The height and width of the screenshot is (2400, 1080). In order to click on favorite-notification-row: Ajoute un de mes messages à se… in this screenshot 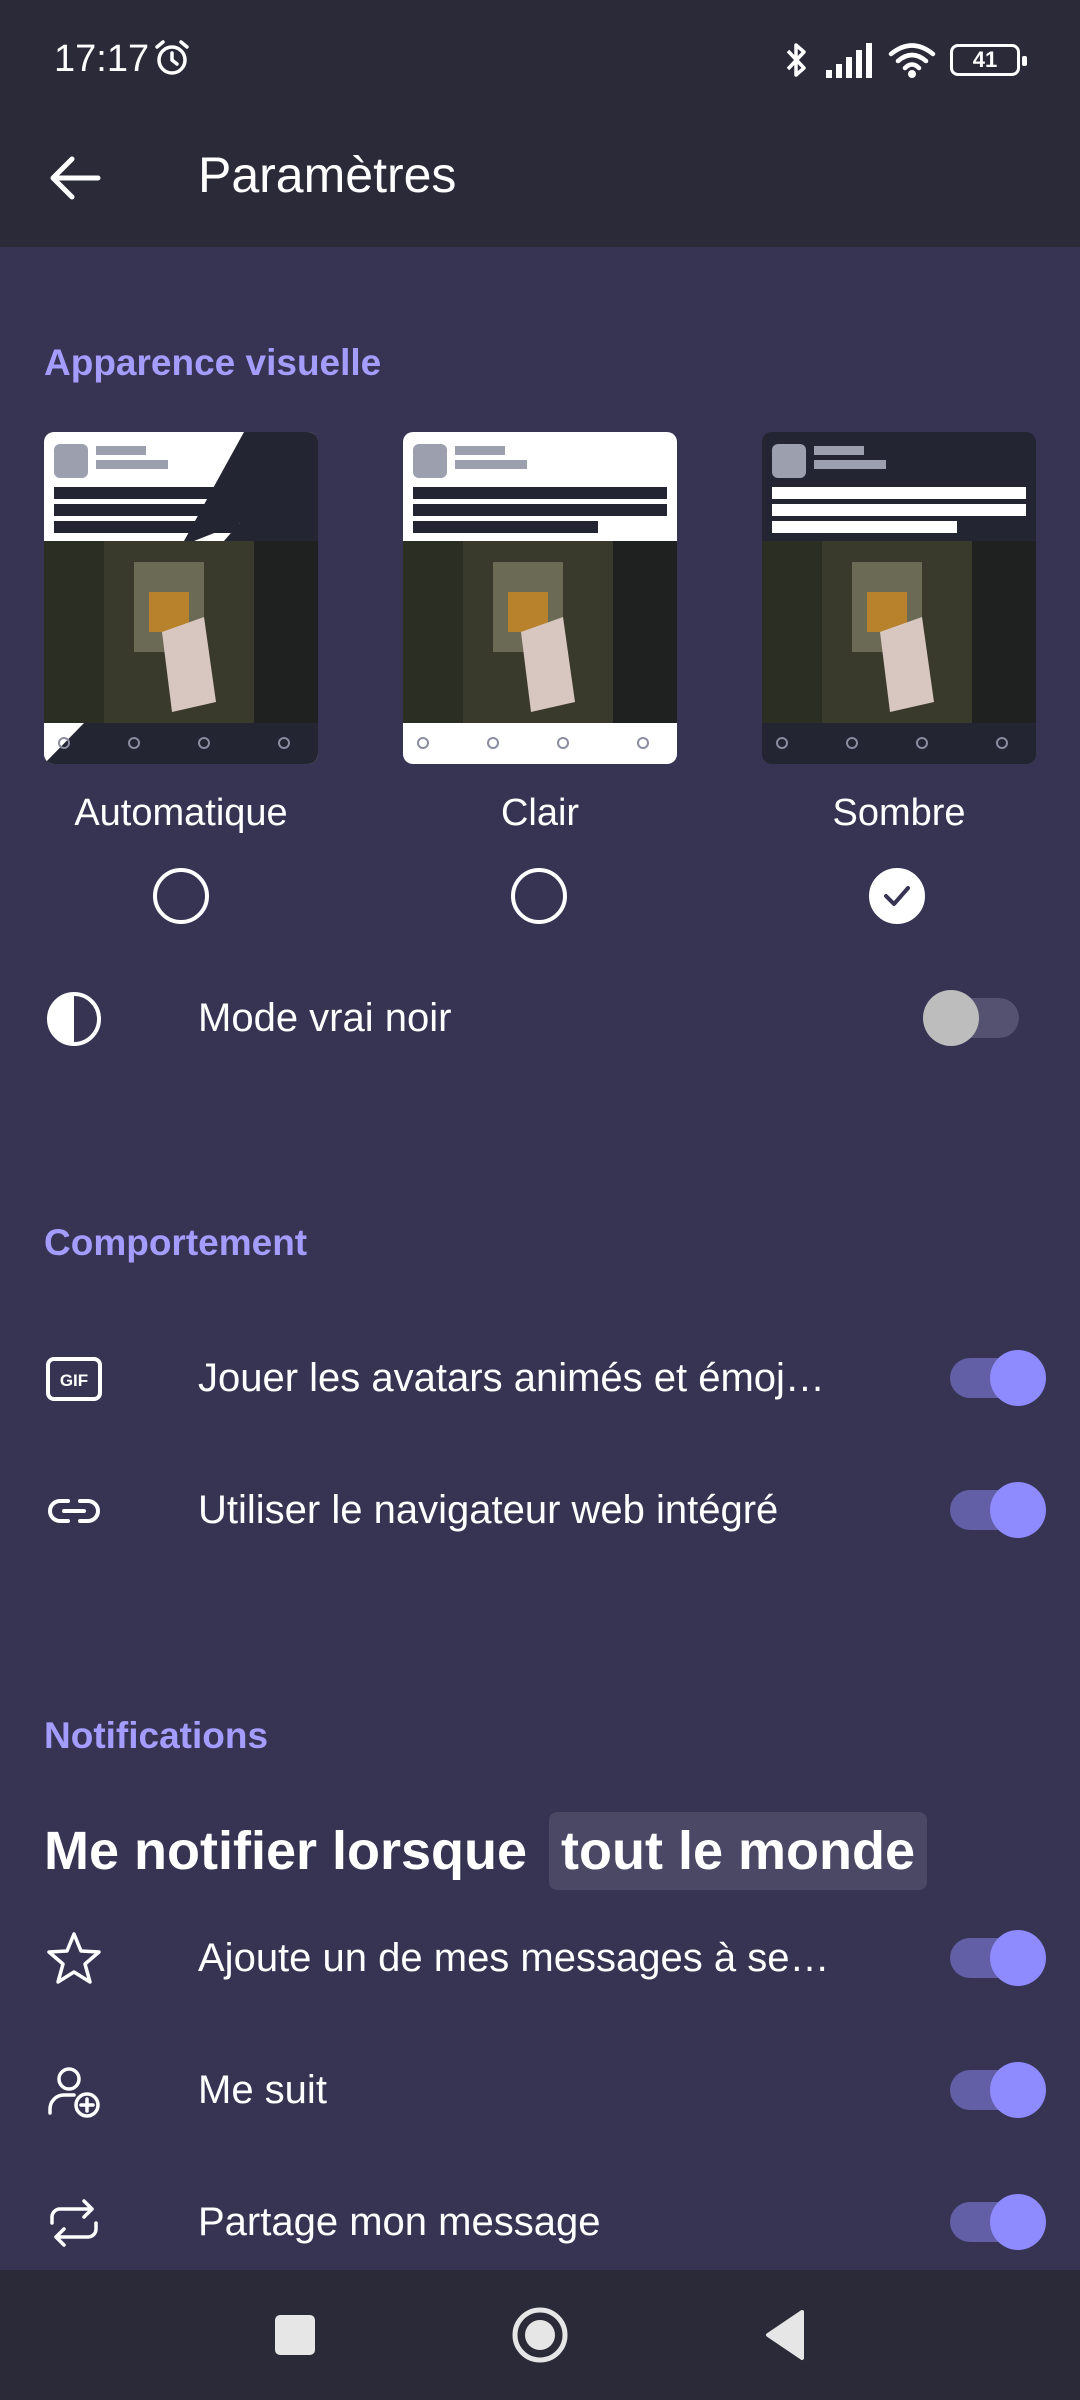, I will do `click(540, 1959)`.